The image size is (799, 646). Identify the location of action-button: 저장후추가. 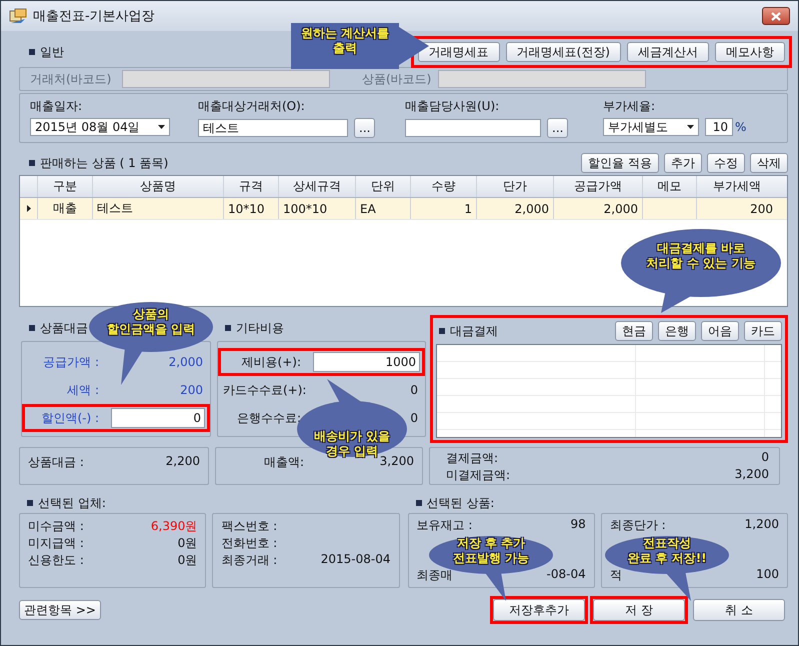
(539, 610).